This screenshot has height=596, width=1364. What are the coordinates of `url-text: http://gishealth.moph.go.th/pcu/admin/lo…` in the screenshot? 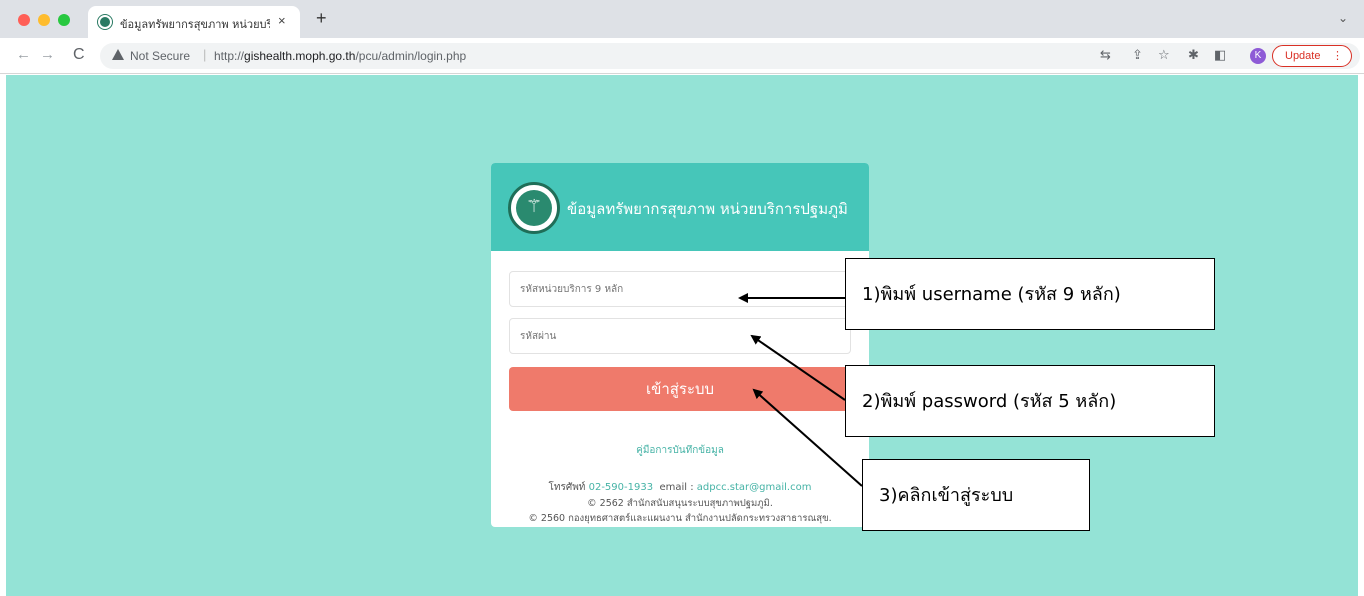 It's located at (340, 56).